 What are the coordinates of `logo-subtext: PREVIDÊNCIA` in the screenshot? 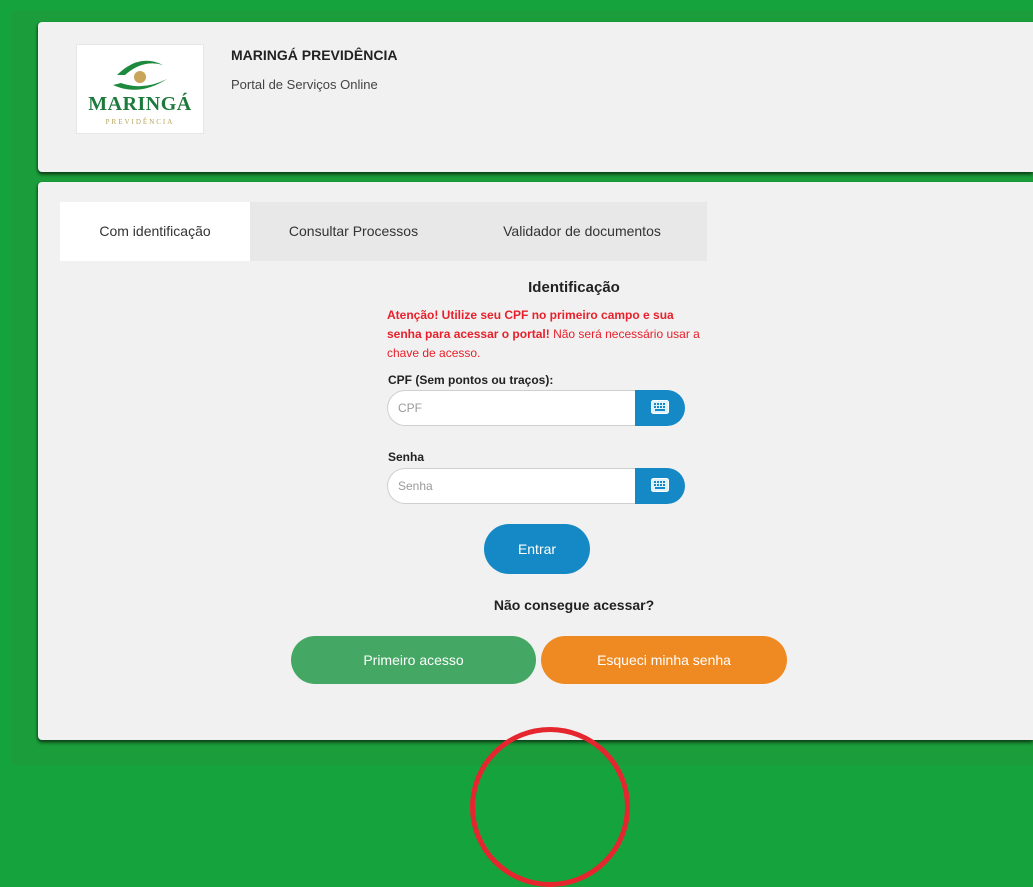 It's located at (140, 122).